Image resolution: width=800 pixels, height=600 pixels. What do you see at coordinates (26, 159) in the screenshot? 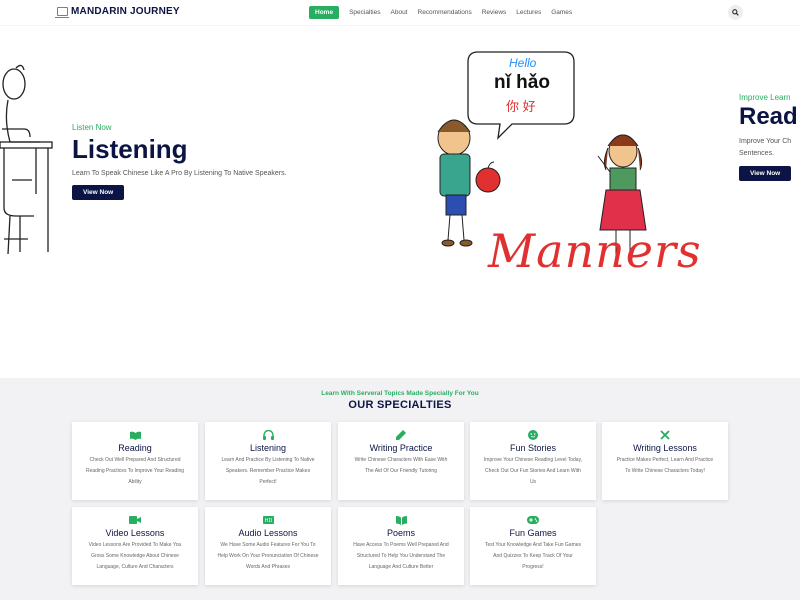
I see `girl-studying-illustration` at bounding box center [26, 159].